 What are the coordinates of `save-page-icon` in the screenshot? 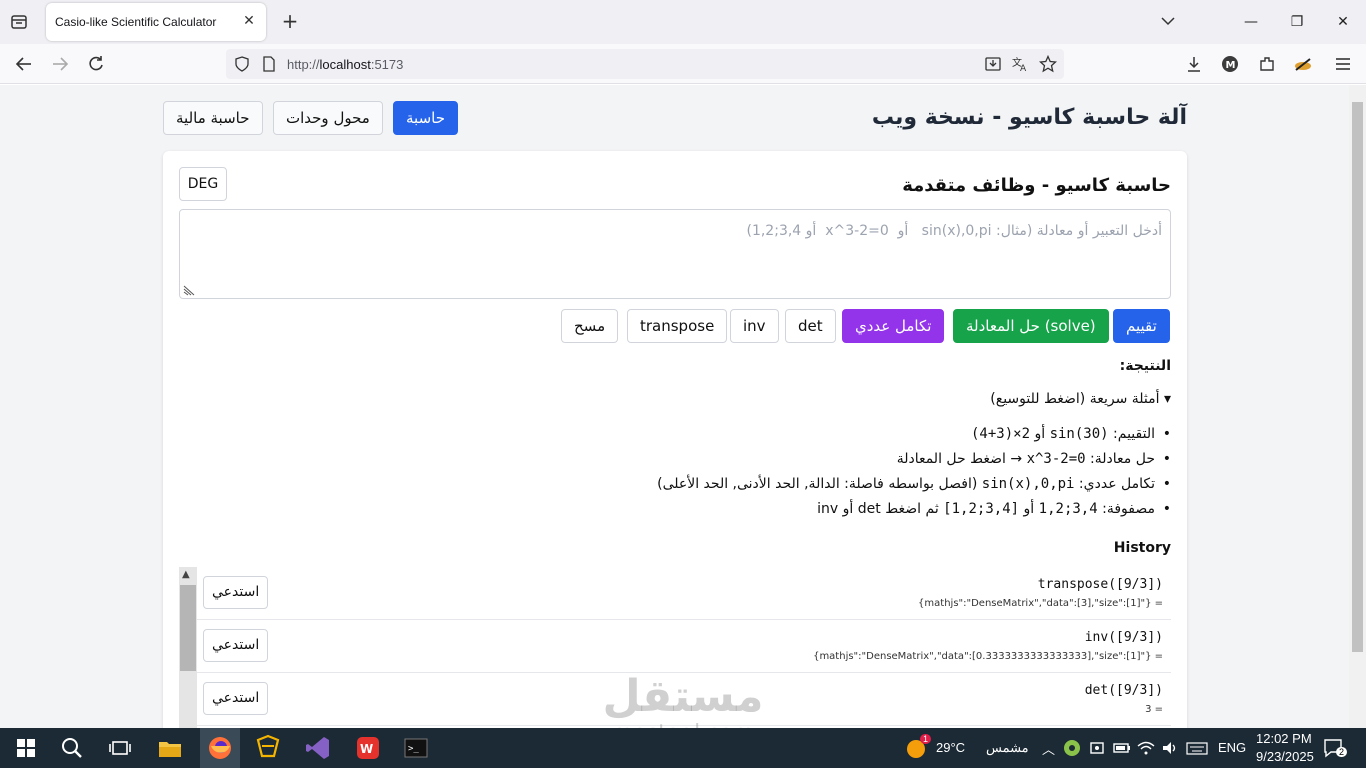 It's located at (993, 64).